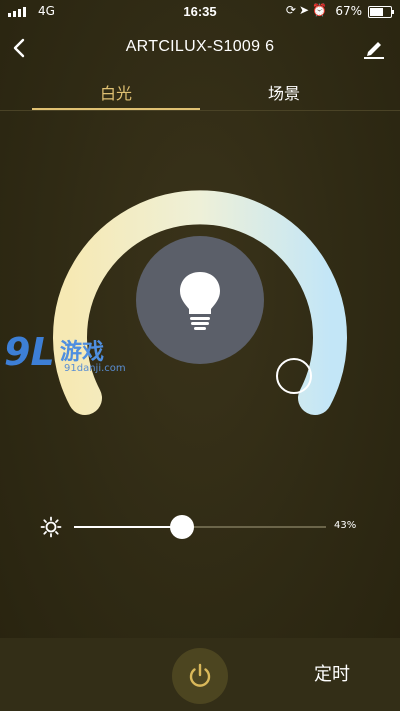  Describe the element at coordinates (292, 10) in the screenshot. I see `rotation-lock-icon: ⟳` at that location.